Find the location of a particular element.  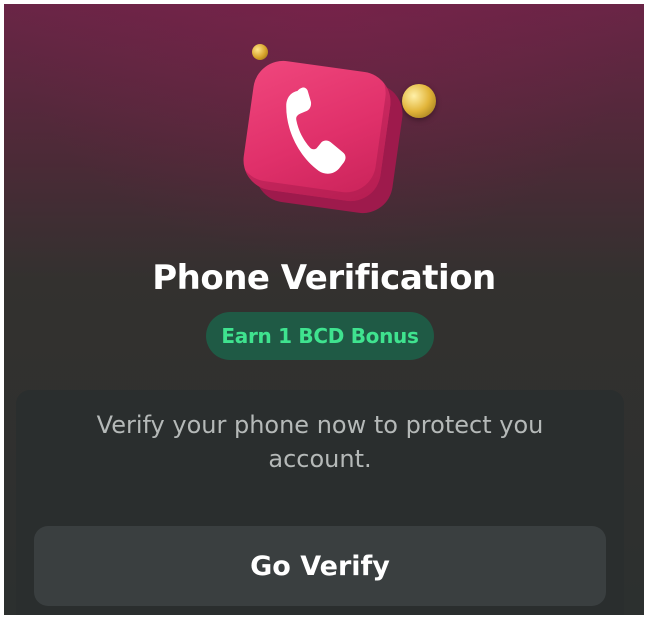

go-verify-label: Go Verify is located at coordinates (320, 566).